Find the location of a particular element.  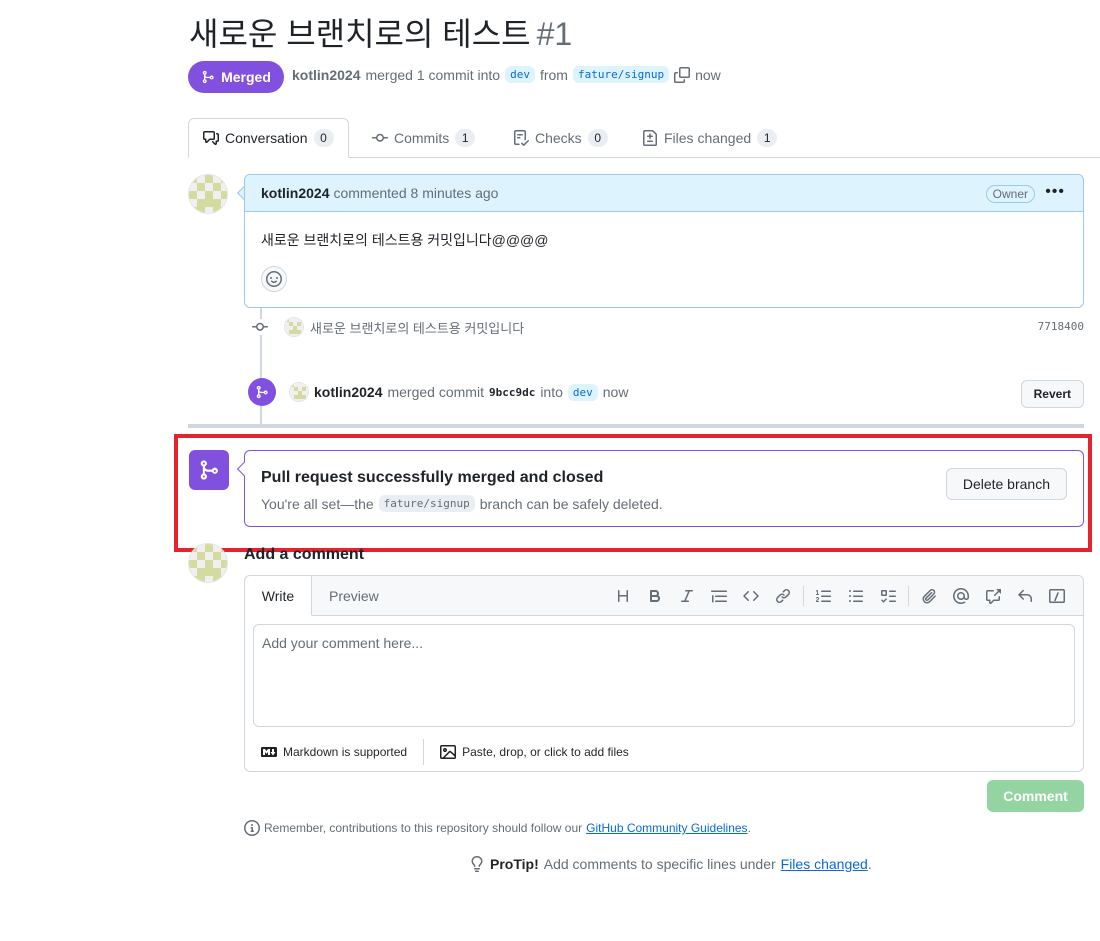

checklist-icon is located at coordinates (521, 138).